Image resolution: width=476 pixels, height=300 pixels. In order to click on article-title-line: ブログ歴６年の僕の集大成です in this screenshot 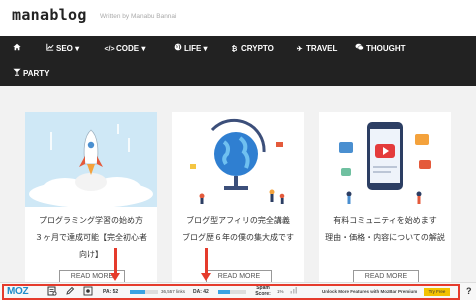, I will do `click(238, 237)`.